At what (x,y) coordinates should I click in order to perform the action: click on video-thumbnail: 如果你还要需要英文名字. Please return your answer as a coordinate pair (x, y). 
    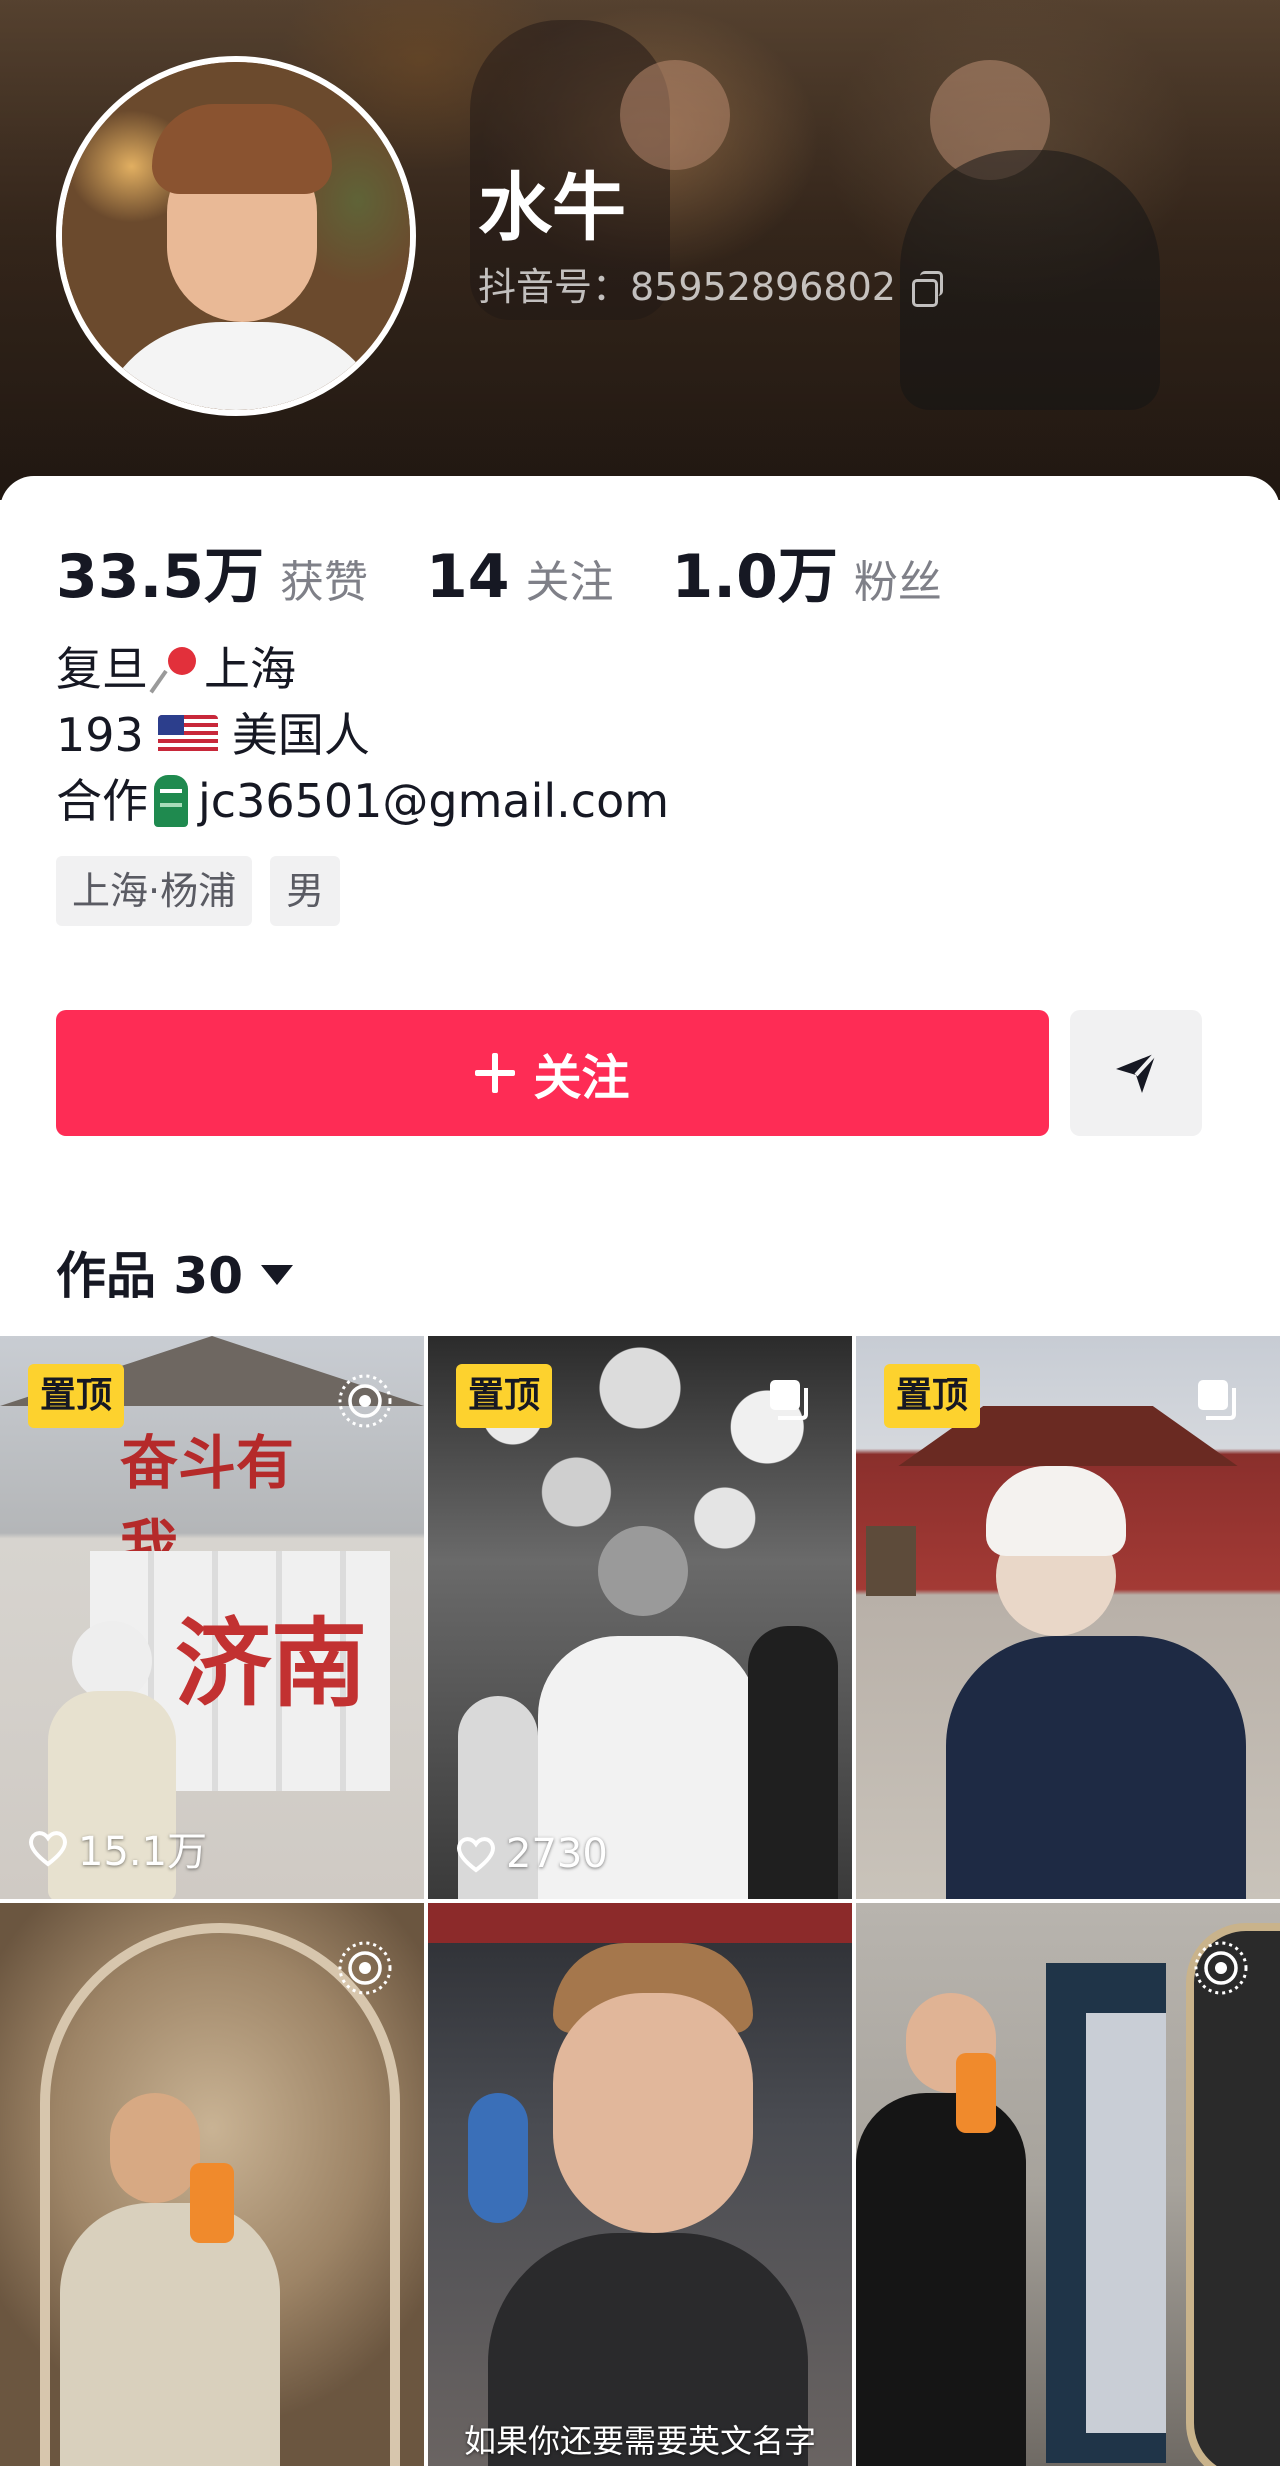
    Looking at the image, I should click on (640, 2184).